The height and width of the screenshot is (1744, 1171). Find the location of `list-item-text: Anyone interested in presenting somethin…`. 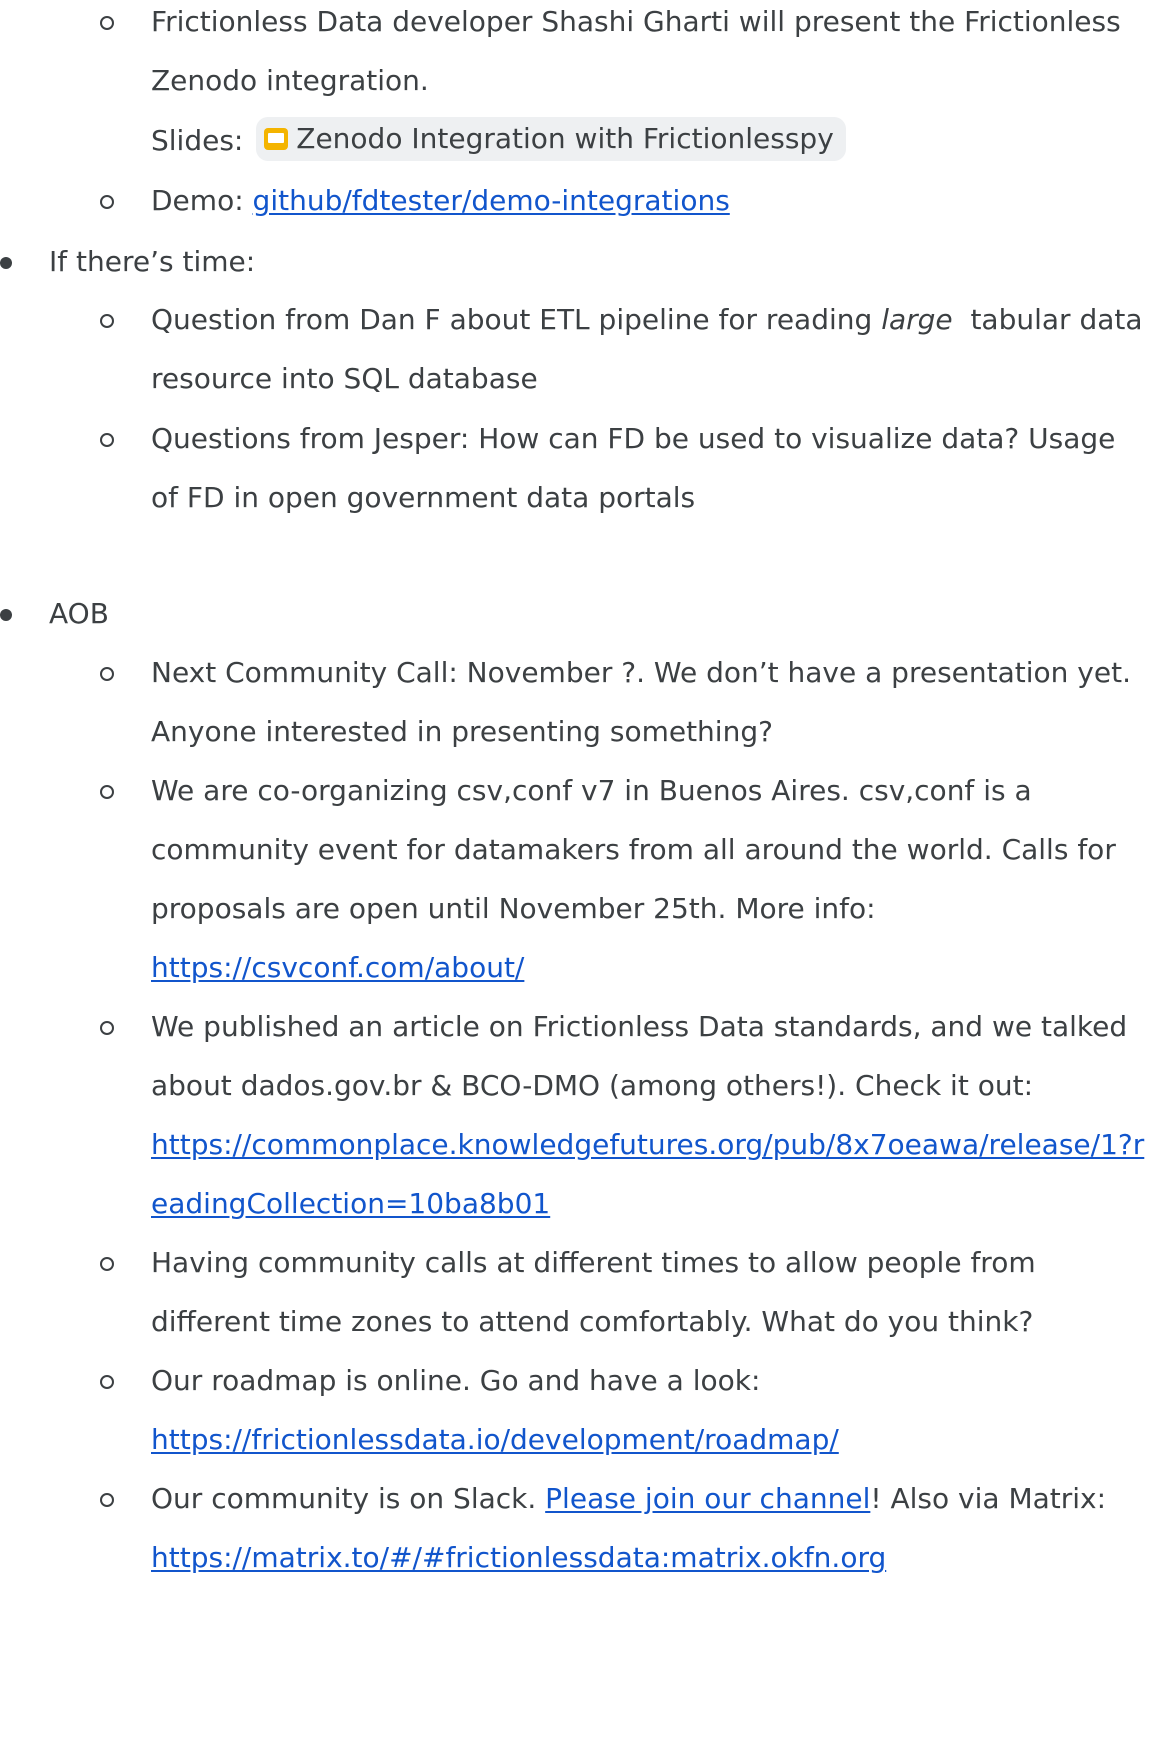

list-item-text: Anyone interested in presenting somethin… is located at coordinates (462, 731).